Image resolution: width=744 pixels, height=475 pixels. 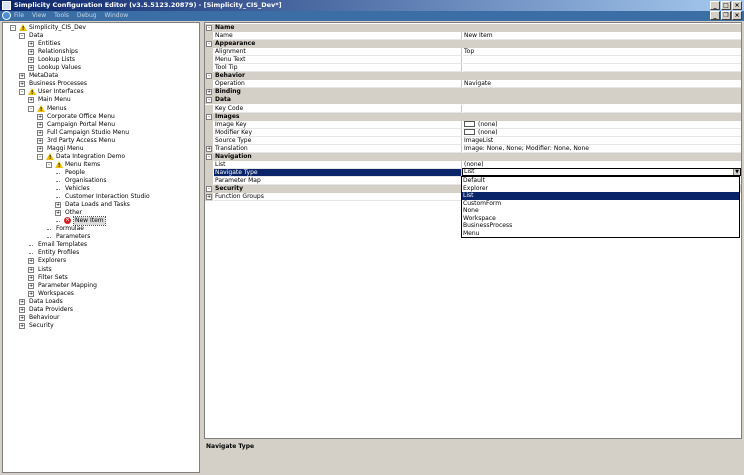 I want to click on property-key-code: Key Code, so click(x=473, y=108).